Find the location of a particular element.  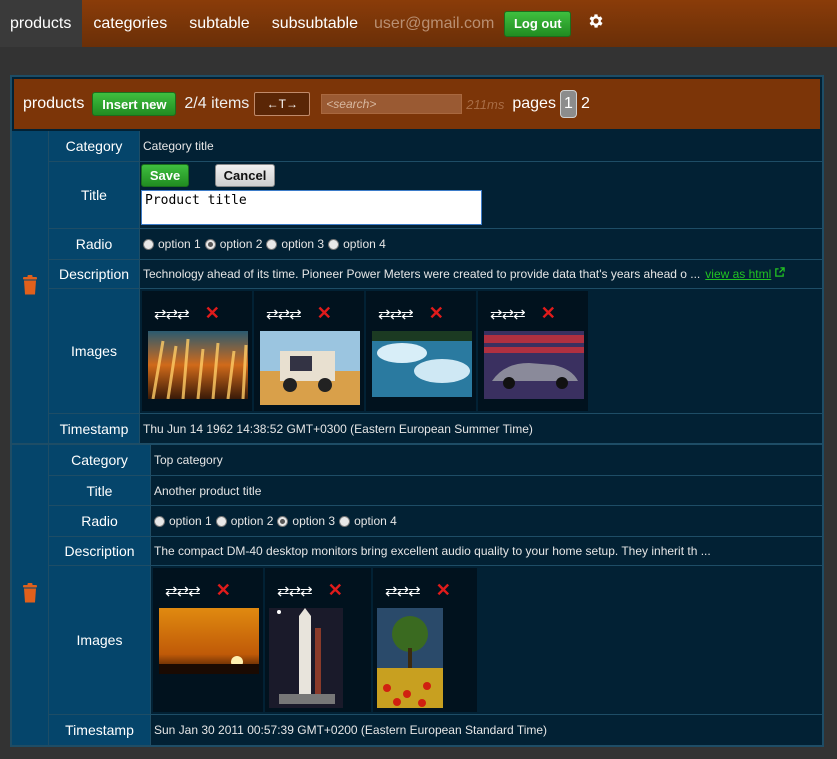

record-1-delete-column is located at coordinates (30, 287).